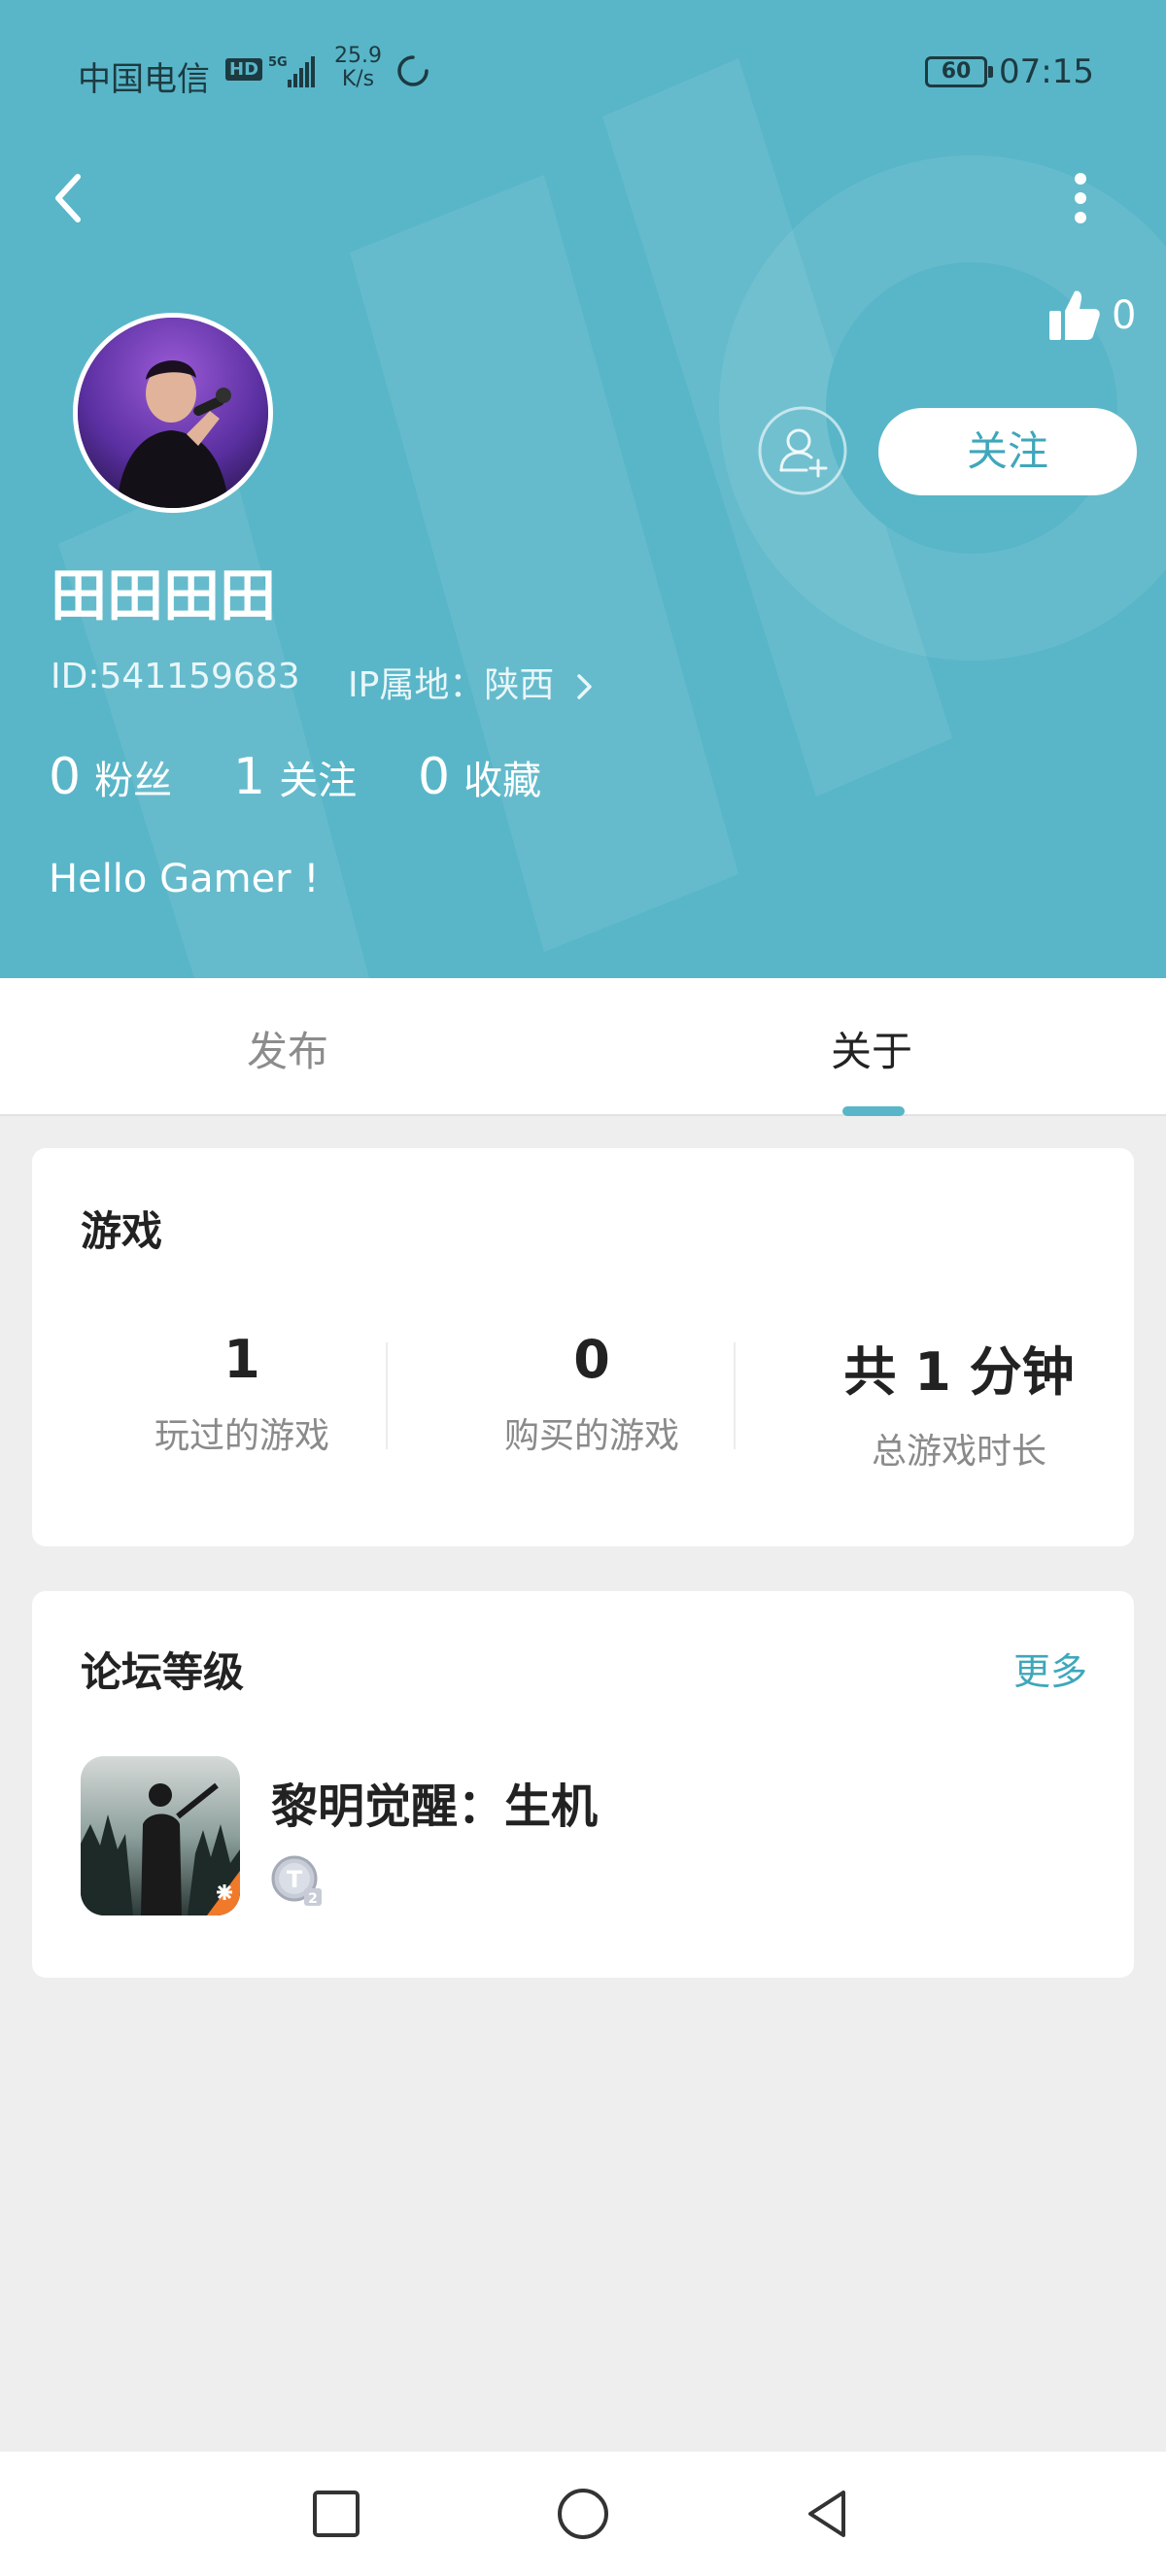 The image size is (1166, 2576). I want to click on purchased-games-value: 0, so click(591, 1359).